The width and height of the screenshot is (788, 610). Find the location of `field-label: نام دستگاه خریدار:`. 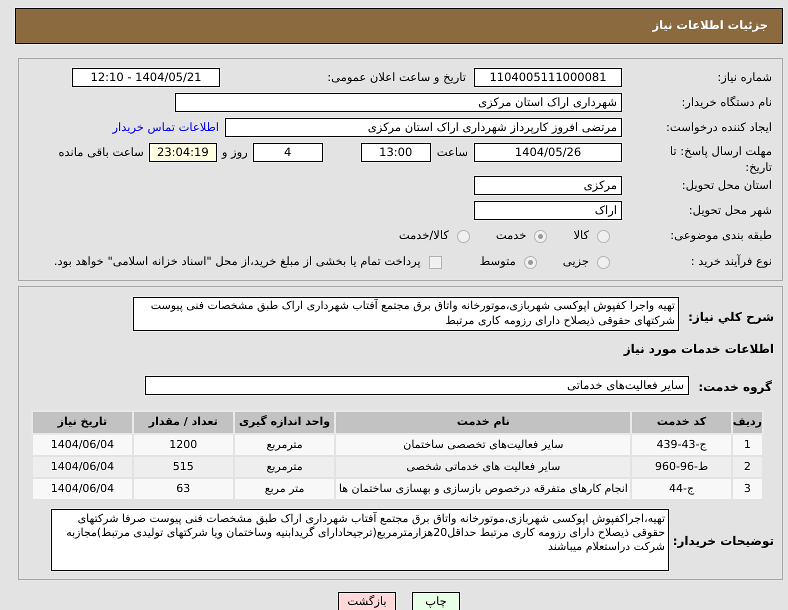

field-label: نام دستگاه خریدار: is located at coordinates (726, 102).